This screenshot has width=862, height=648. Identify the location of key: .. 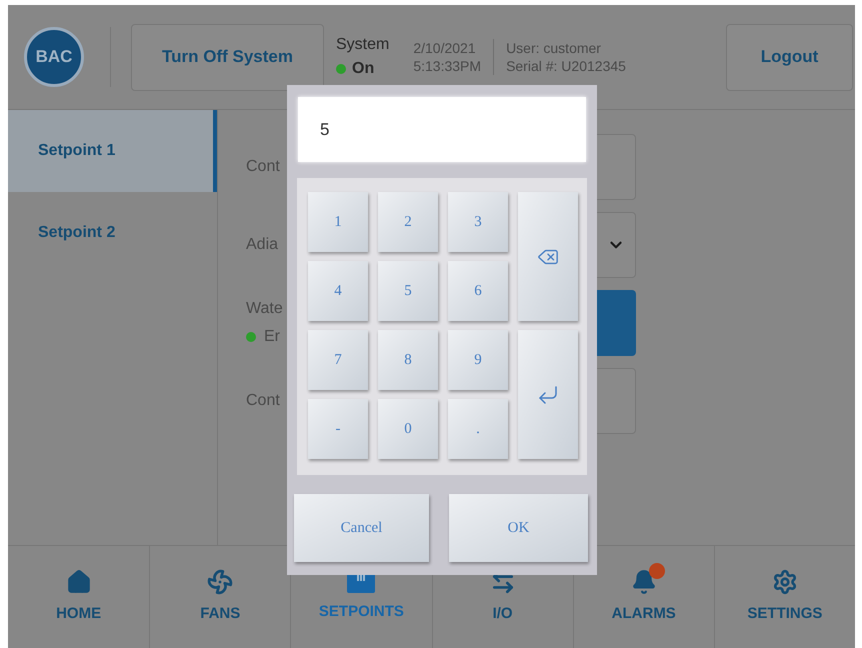
(478, 429).